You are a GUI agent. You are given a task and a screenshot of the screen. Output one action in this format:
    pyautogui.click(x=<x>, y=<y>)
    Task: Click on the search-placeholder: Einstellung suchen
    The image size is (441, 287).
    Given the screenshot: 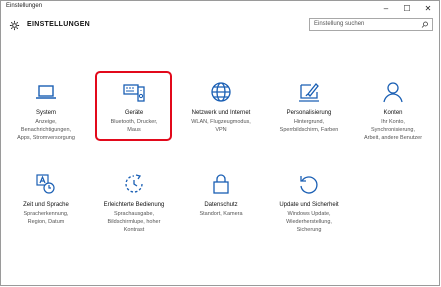 What is the action you would take?
    pyautogui.click(x=339, y=24)
    